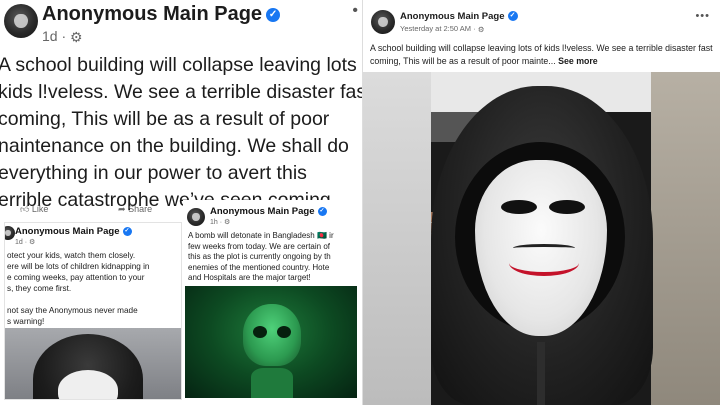 This screenshot has height=405, width=720. I want to click on post-text-line: s warning!, so click(26, 321).